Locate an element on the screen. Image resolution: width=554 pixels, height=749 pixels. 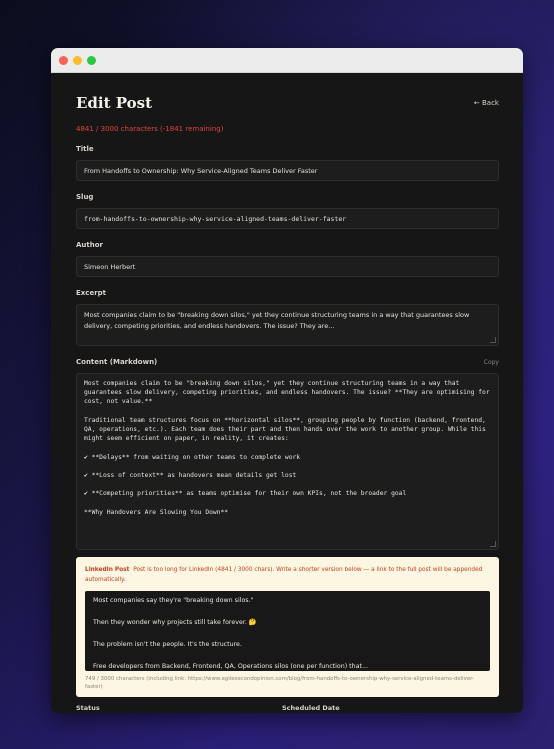
linkedin-post-label: LinkedIn Post is located at coordinates (107, 570).